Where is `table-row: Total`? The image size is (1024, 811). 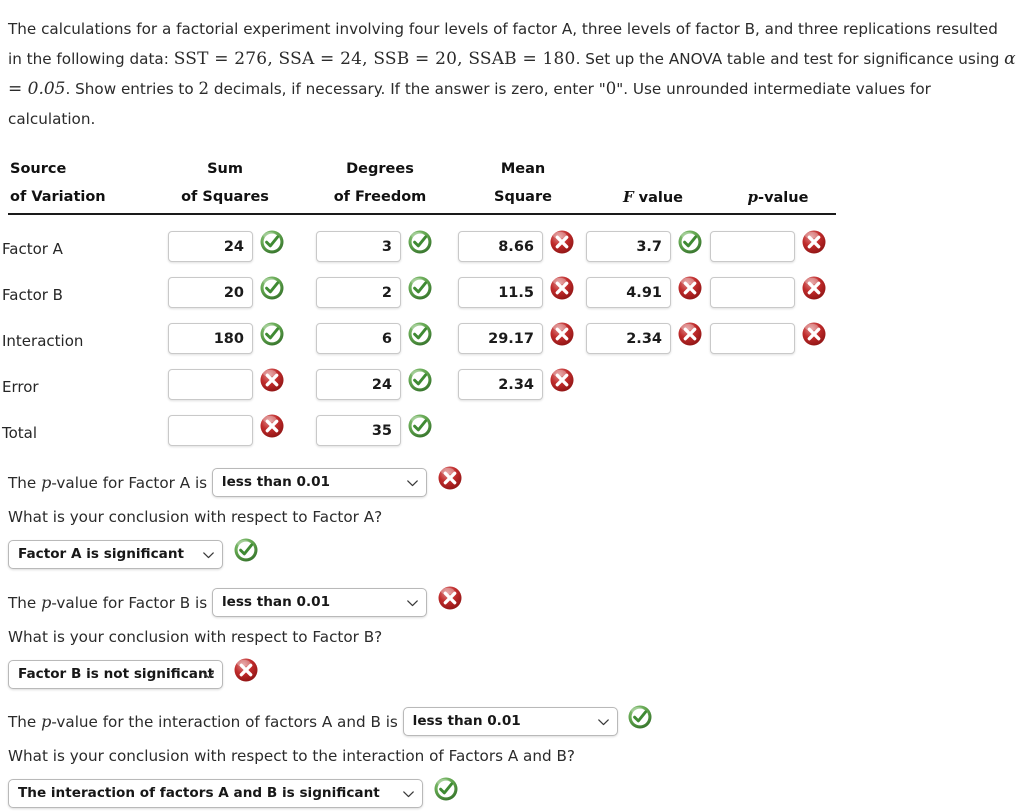 table-row: Total is located at coordinates (430, 433).